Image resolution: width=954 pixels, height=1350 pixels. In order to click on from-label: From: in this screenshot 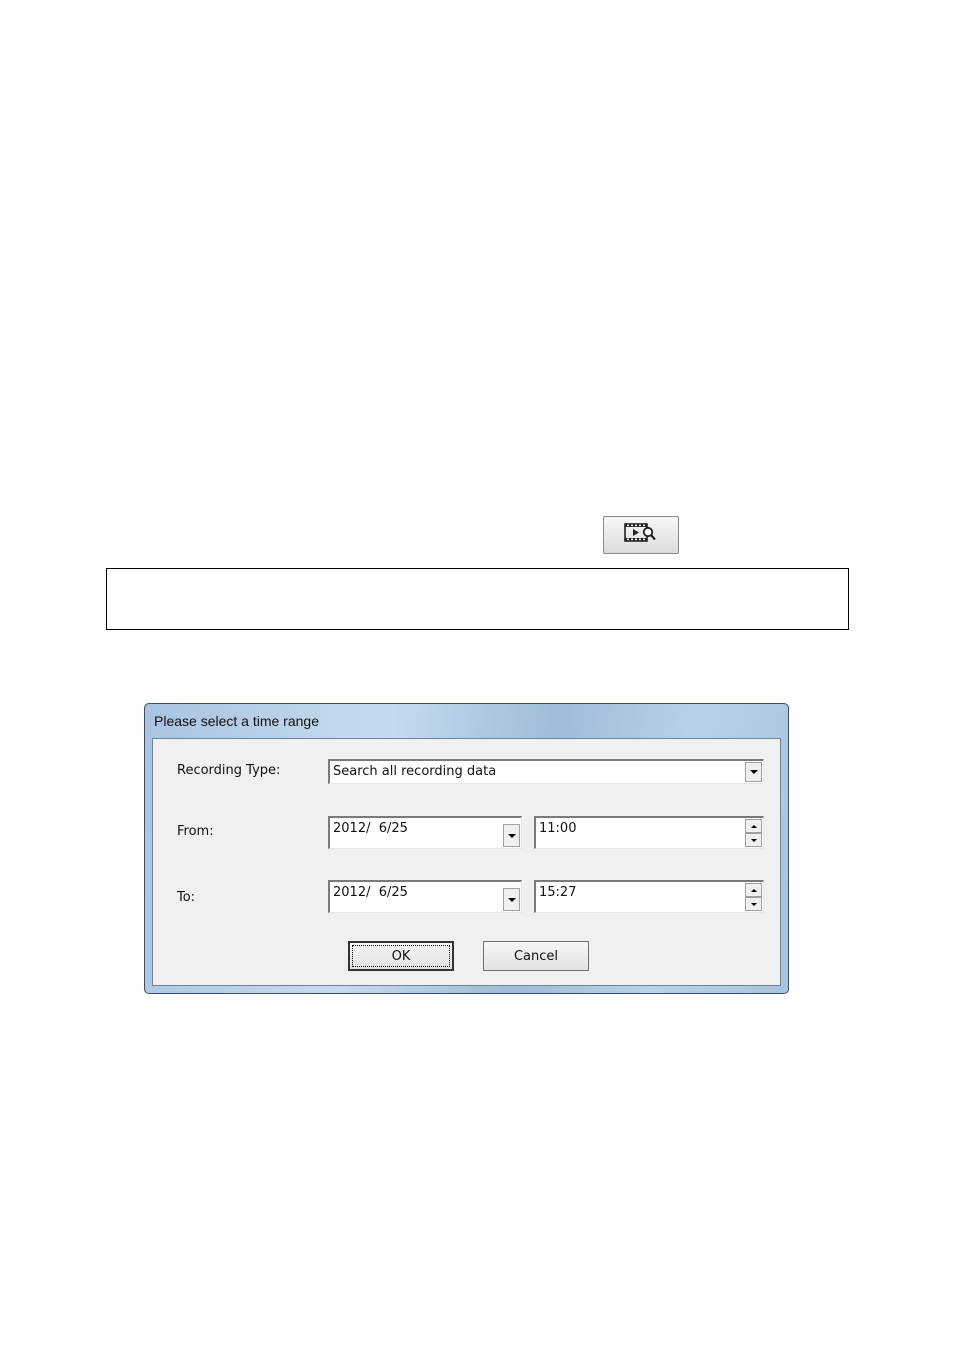, I will do `click(195, 831)`.